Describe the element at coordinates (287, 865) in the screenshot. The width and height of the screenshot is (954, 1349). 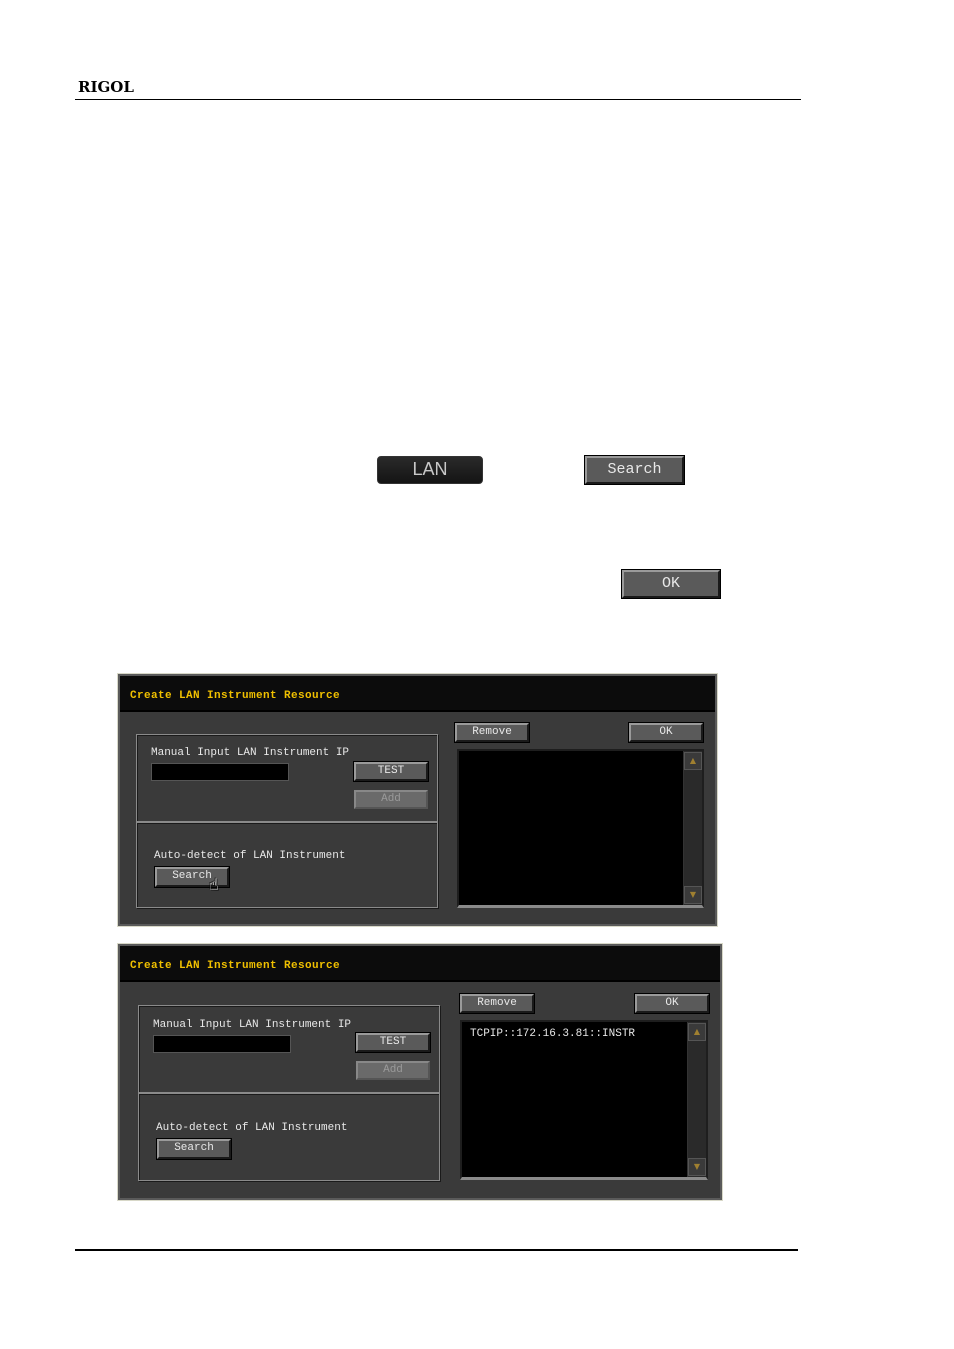
I see `auto-detect-panel: Auto-detect of LAN Instrument Search ☝` at that location.